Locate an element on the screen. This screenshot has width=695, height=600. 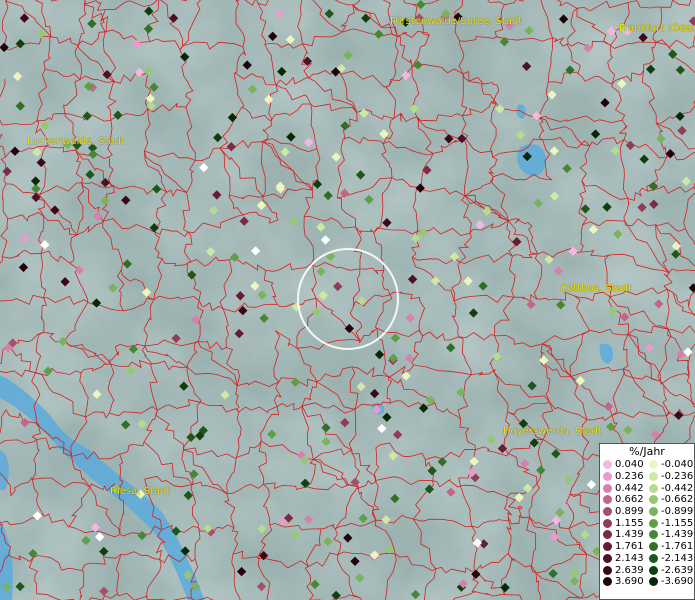
legend-entry-negative: -0.236 is located at coordinates (672, 476).